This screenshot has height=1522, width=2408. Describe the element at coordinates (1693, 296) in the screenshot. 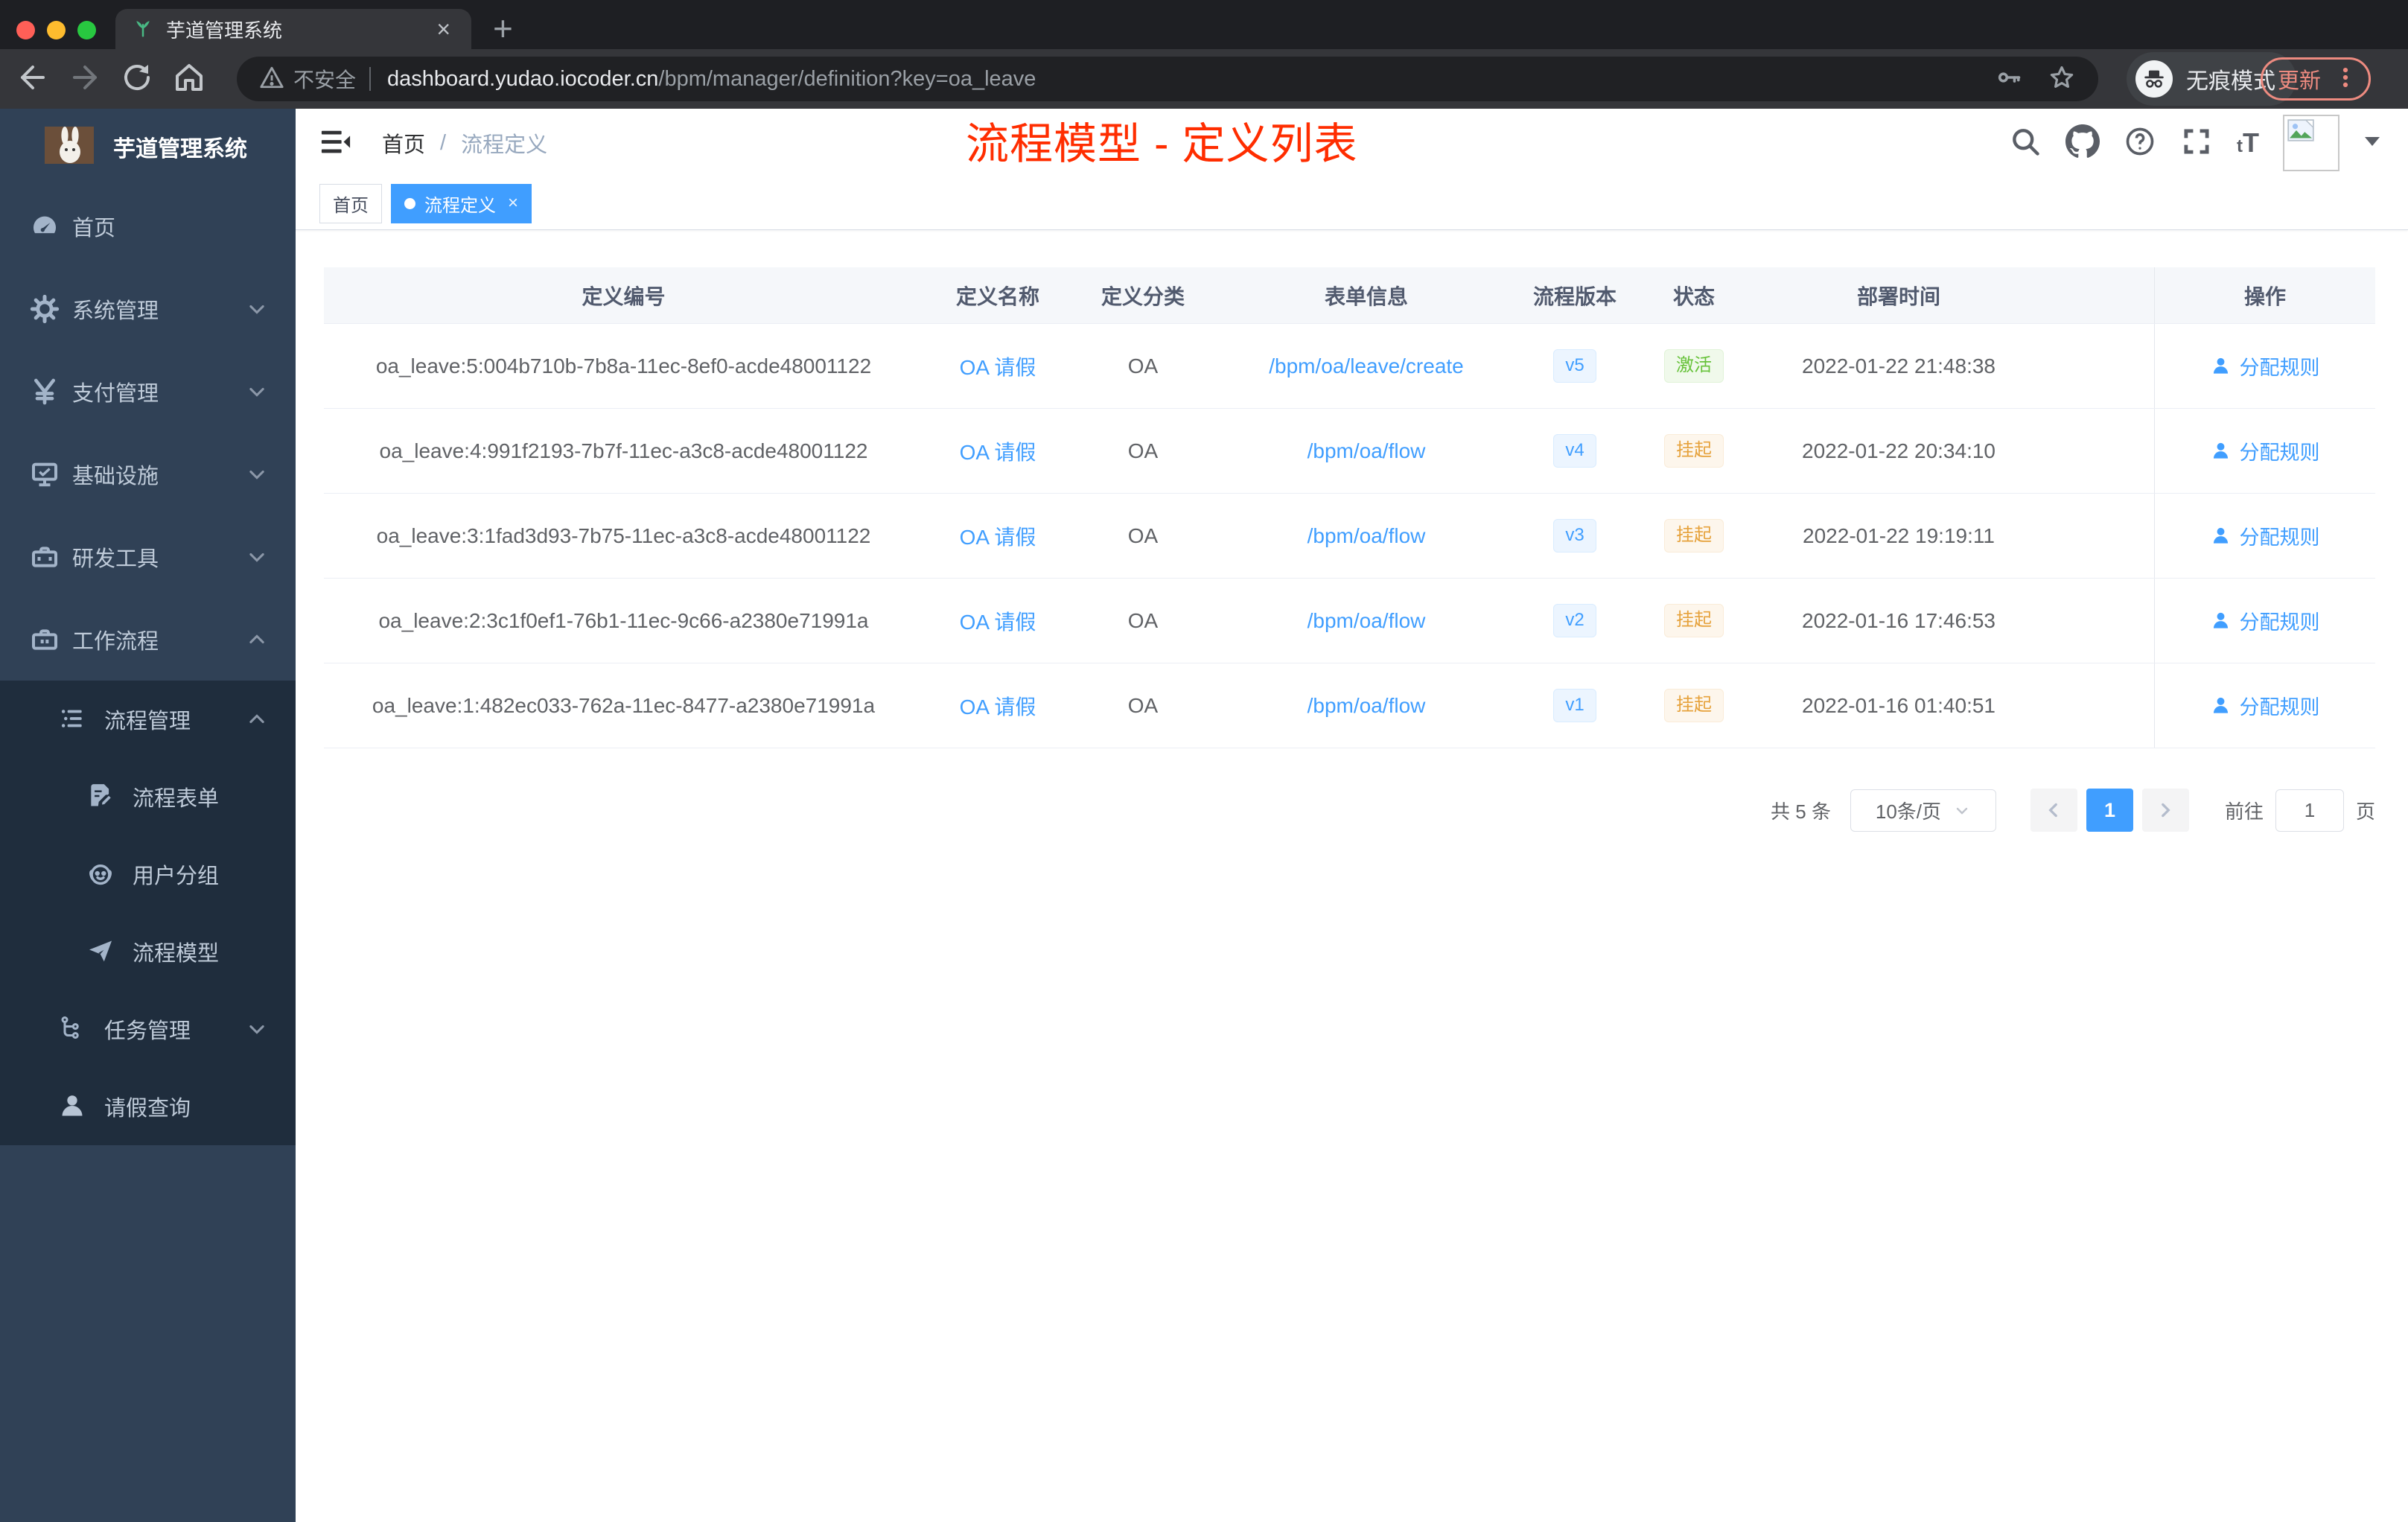

I see `column-header: 状态` at that location.